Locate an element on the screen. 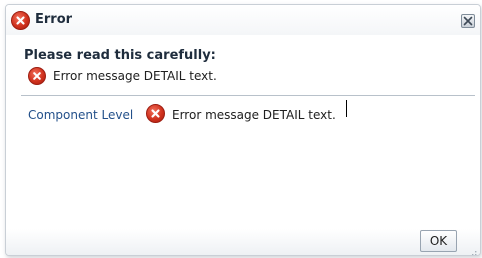 This screenshot has height=258, width=482. dialog-titlebar: Error is located at coordinates (243, 20).